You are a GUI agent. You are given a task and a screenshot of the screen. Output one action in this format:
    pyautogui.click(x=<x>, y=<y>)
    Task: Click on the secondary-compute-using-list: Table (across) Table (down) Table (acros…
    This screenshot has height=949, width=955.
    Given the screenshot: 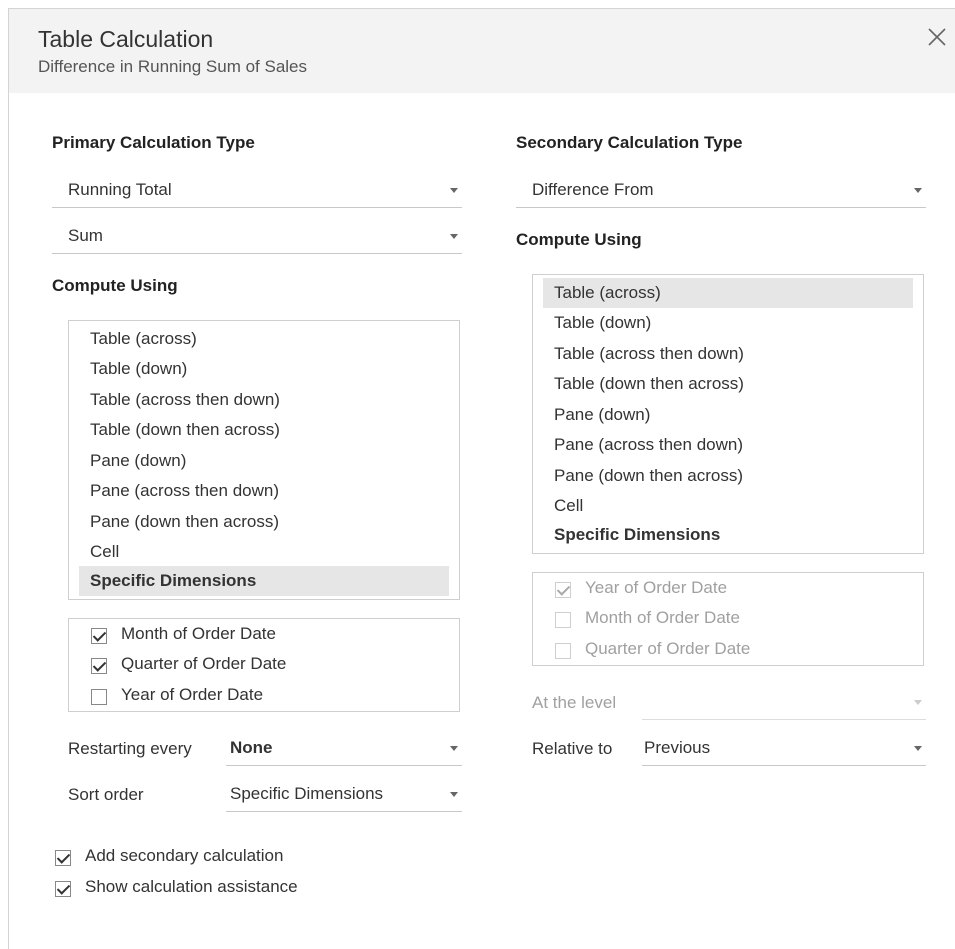 What is the action you would take?
    pyautogui.click(x=728, y=414)
    